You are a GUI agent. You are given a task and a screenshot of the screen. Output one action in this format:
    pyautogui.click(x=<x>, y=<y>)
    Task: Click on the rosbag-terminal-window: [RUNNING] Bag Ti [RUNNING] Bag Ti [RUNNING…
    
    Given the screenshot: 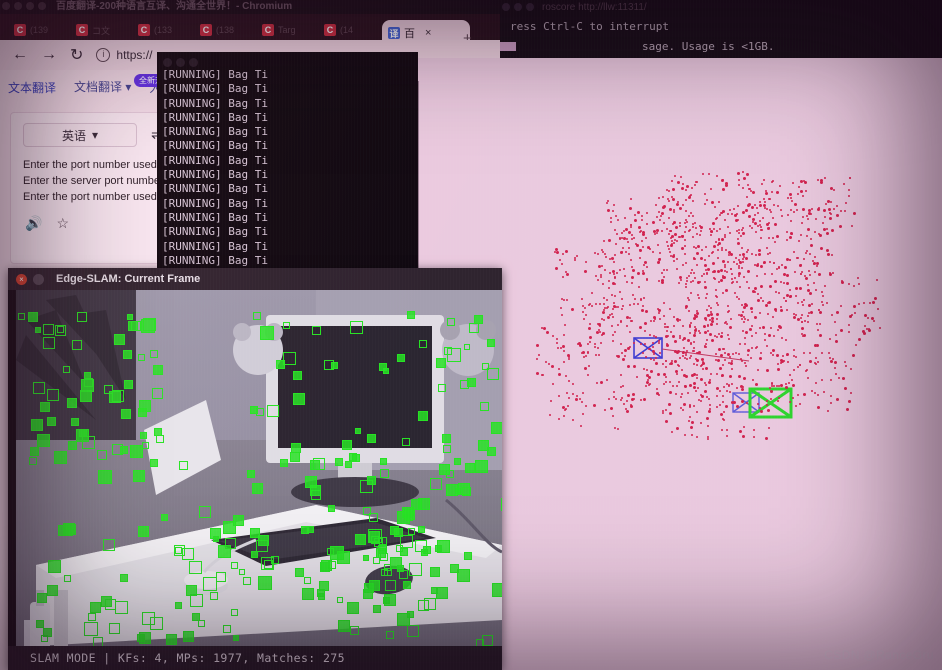 What is the action you would take?
    pyautogui.click(x=287, y=163)
    